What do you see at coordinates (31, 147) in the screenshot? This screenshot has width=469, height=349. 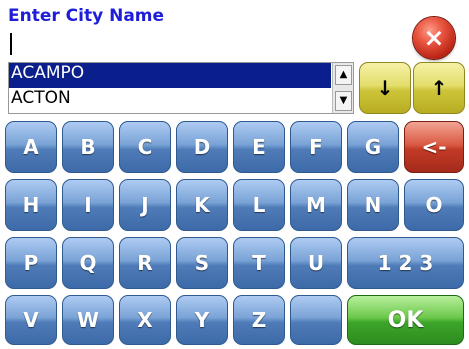 I see `key-a: A` at bounding box center [31, 147].